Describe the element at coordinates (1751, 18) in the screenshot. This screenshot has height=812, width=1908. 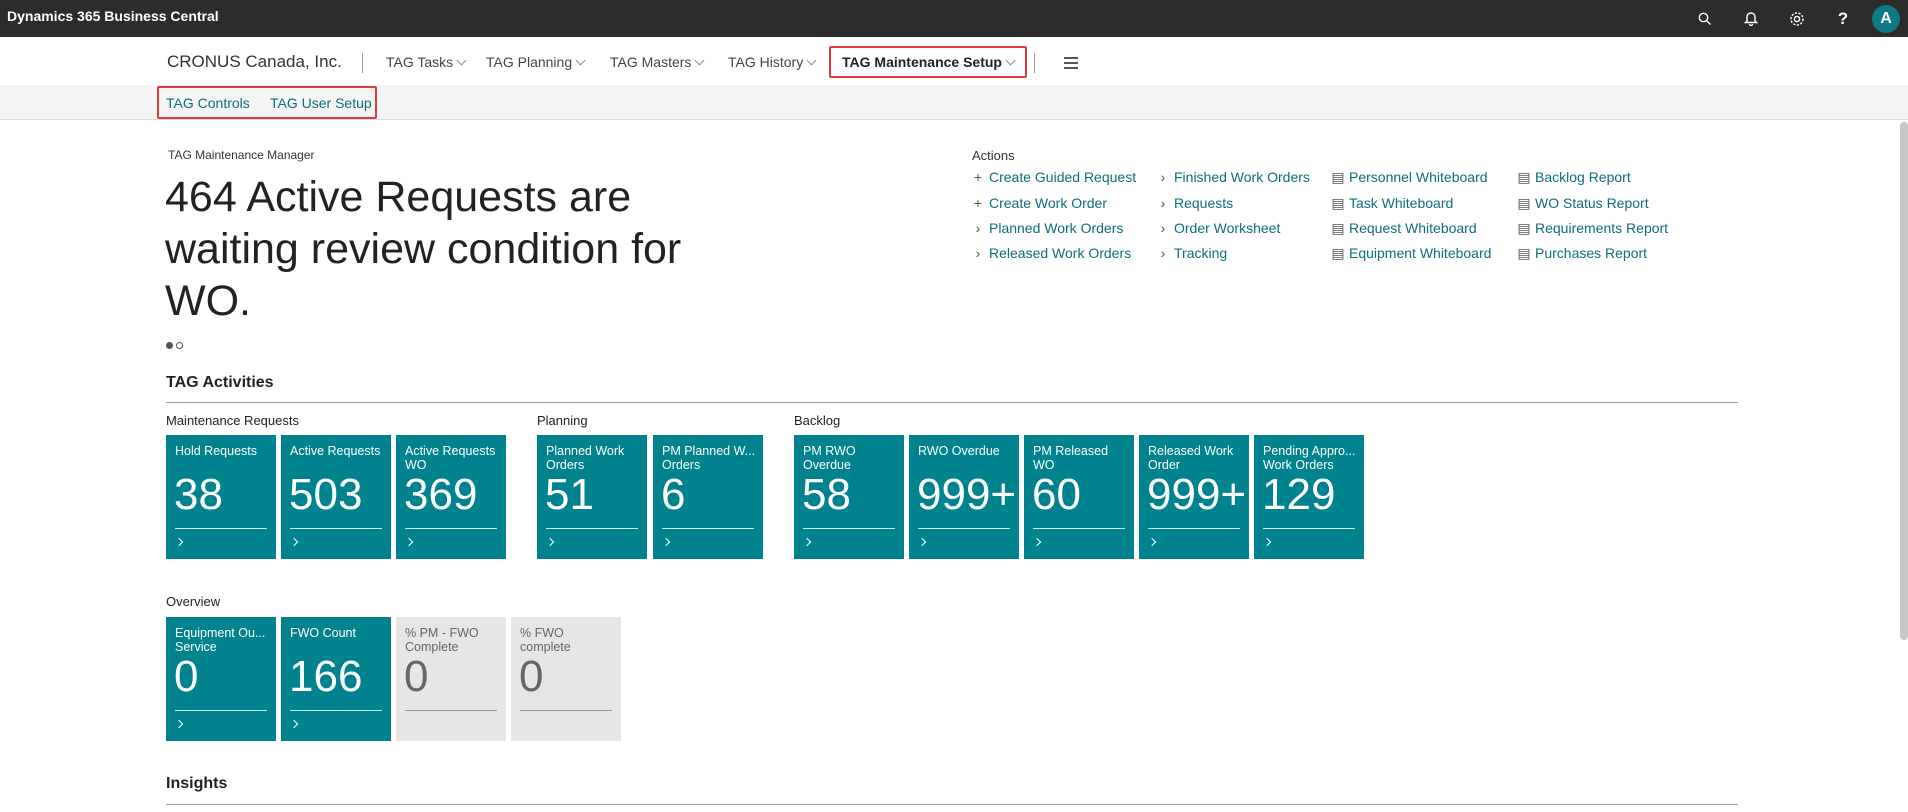
I see `bell-icon` at that location.